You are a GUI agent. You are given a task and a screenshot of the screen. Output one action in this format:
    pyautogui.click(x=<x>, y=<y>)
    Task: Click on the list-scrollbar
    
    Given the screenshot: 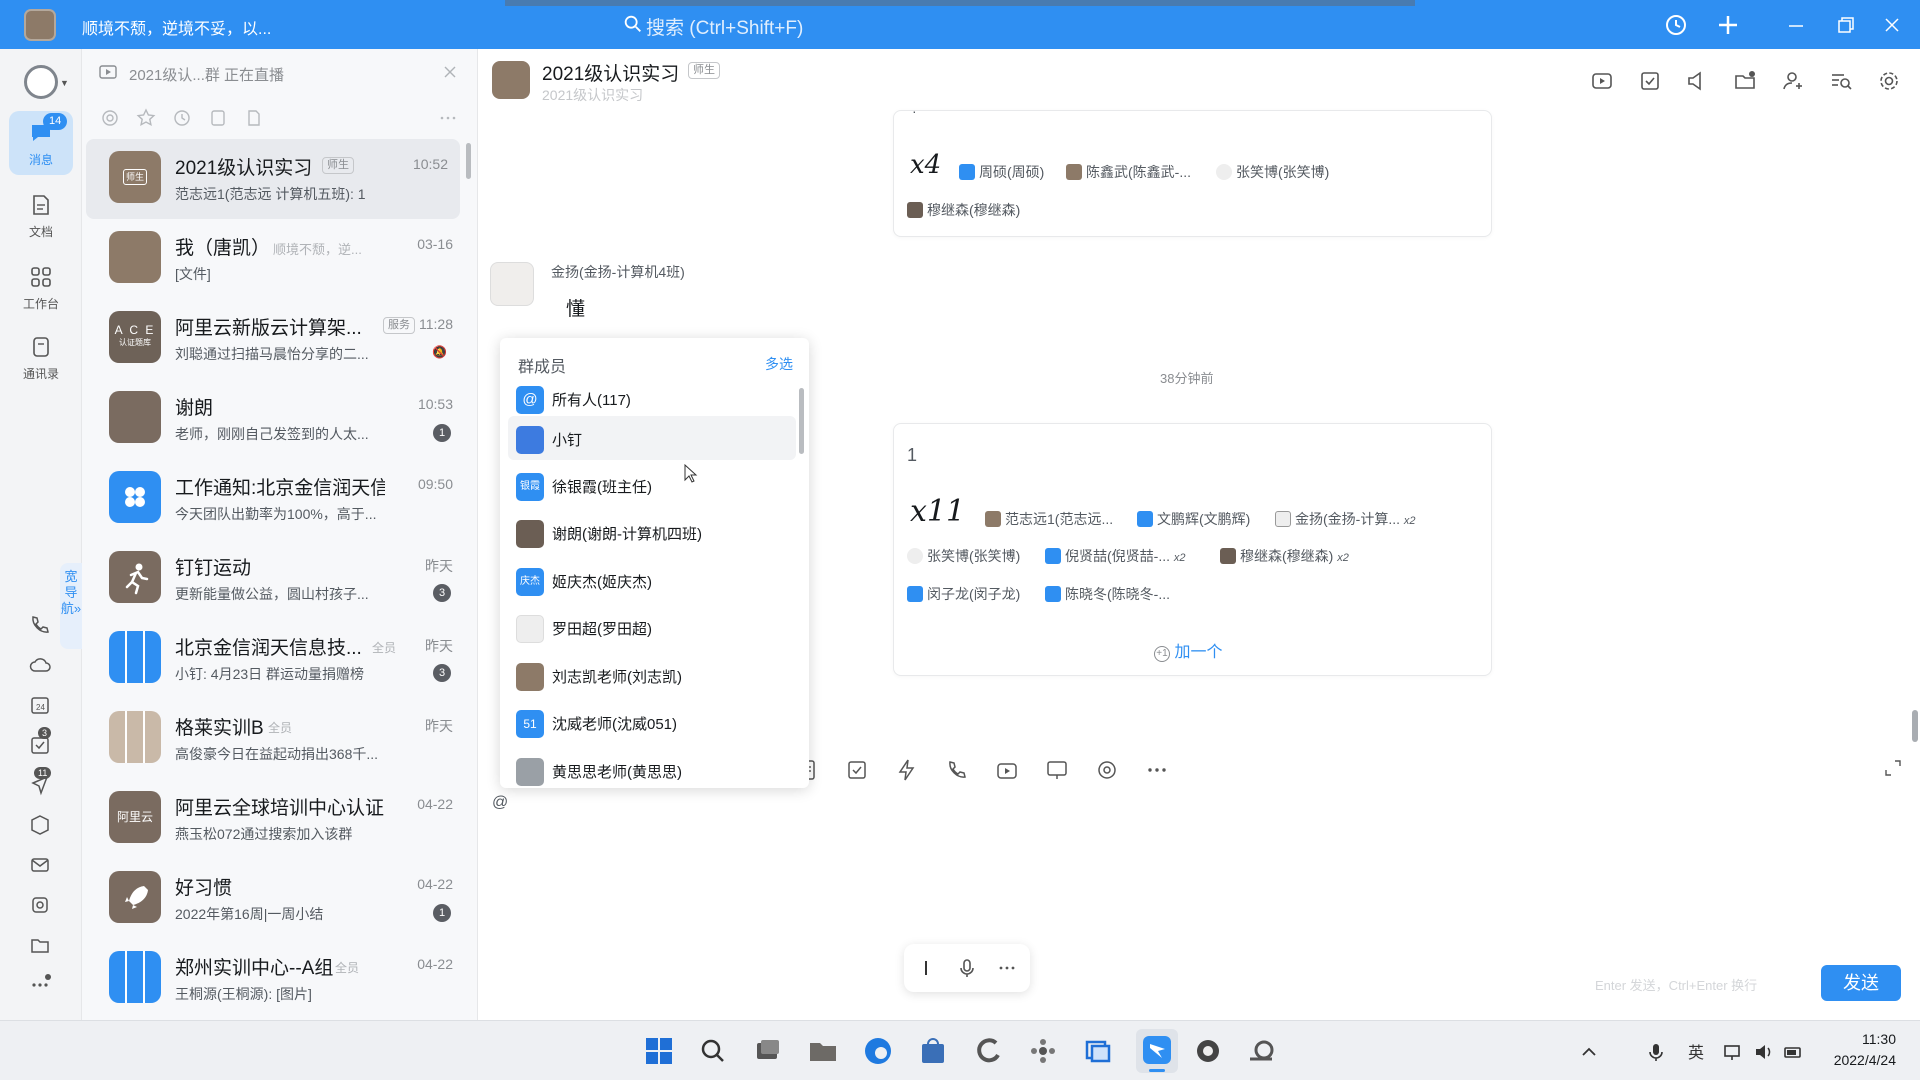 What is the action you would take?
    pyautogui.click(x=468, y=161)
    